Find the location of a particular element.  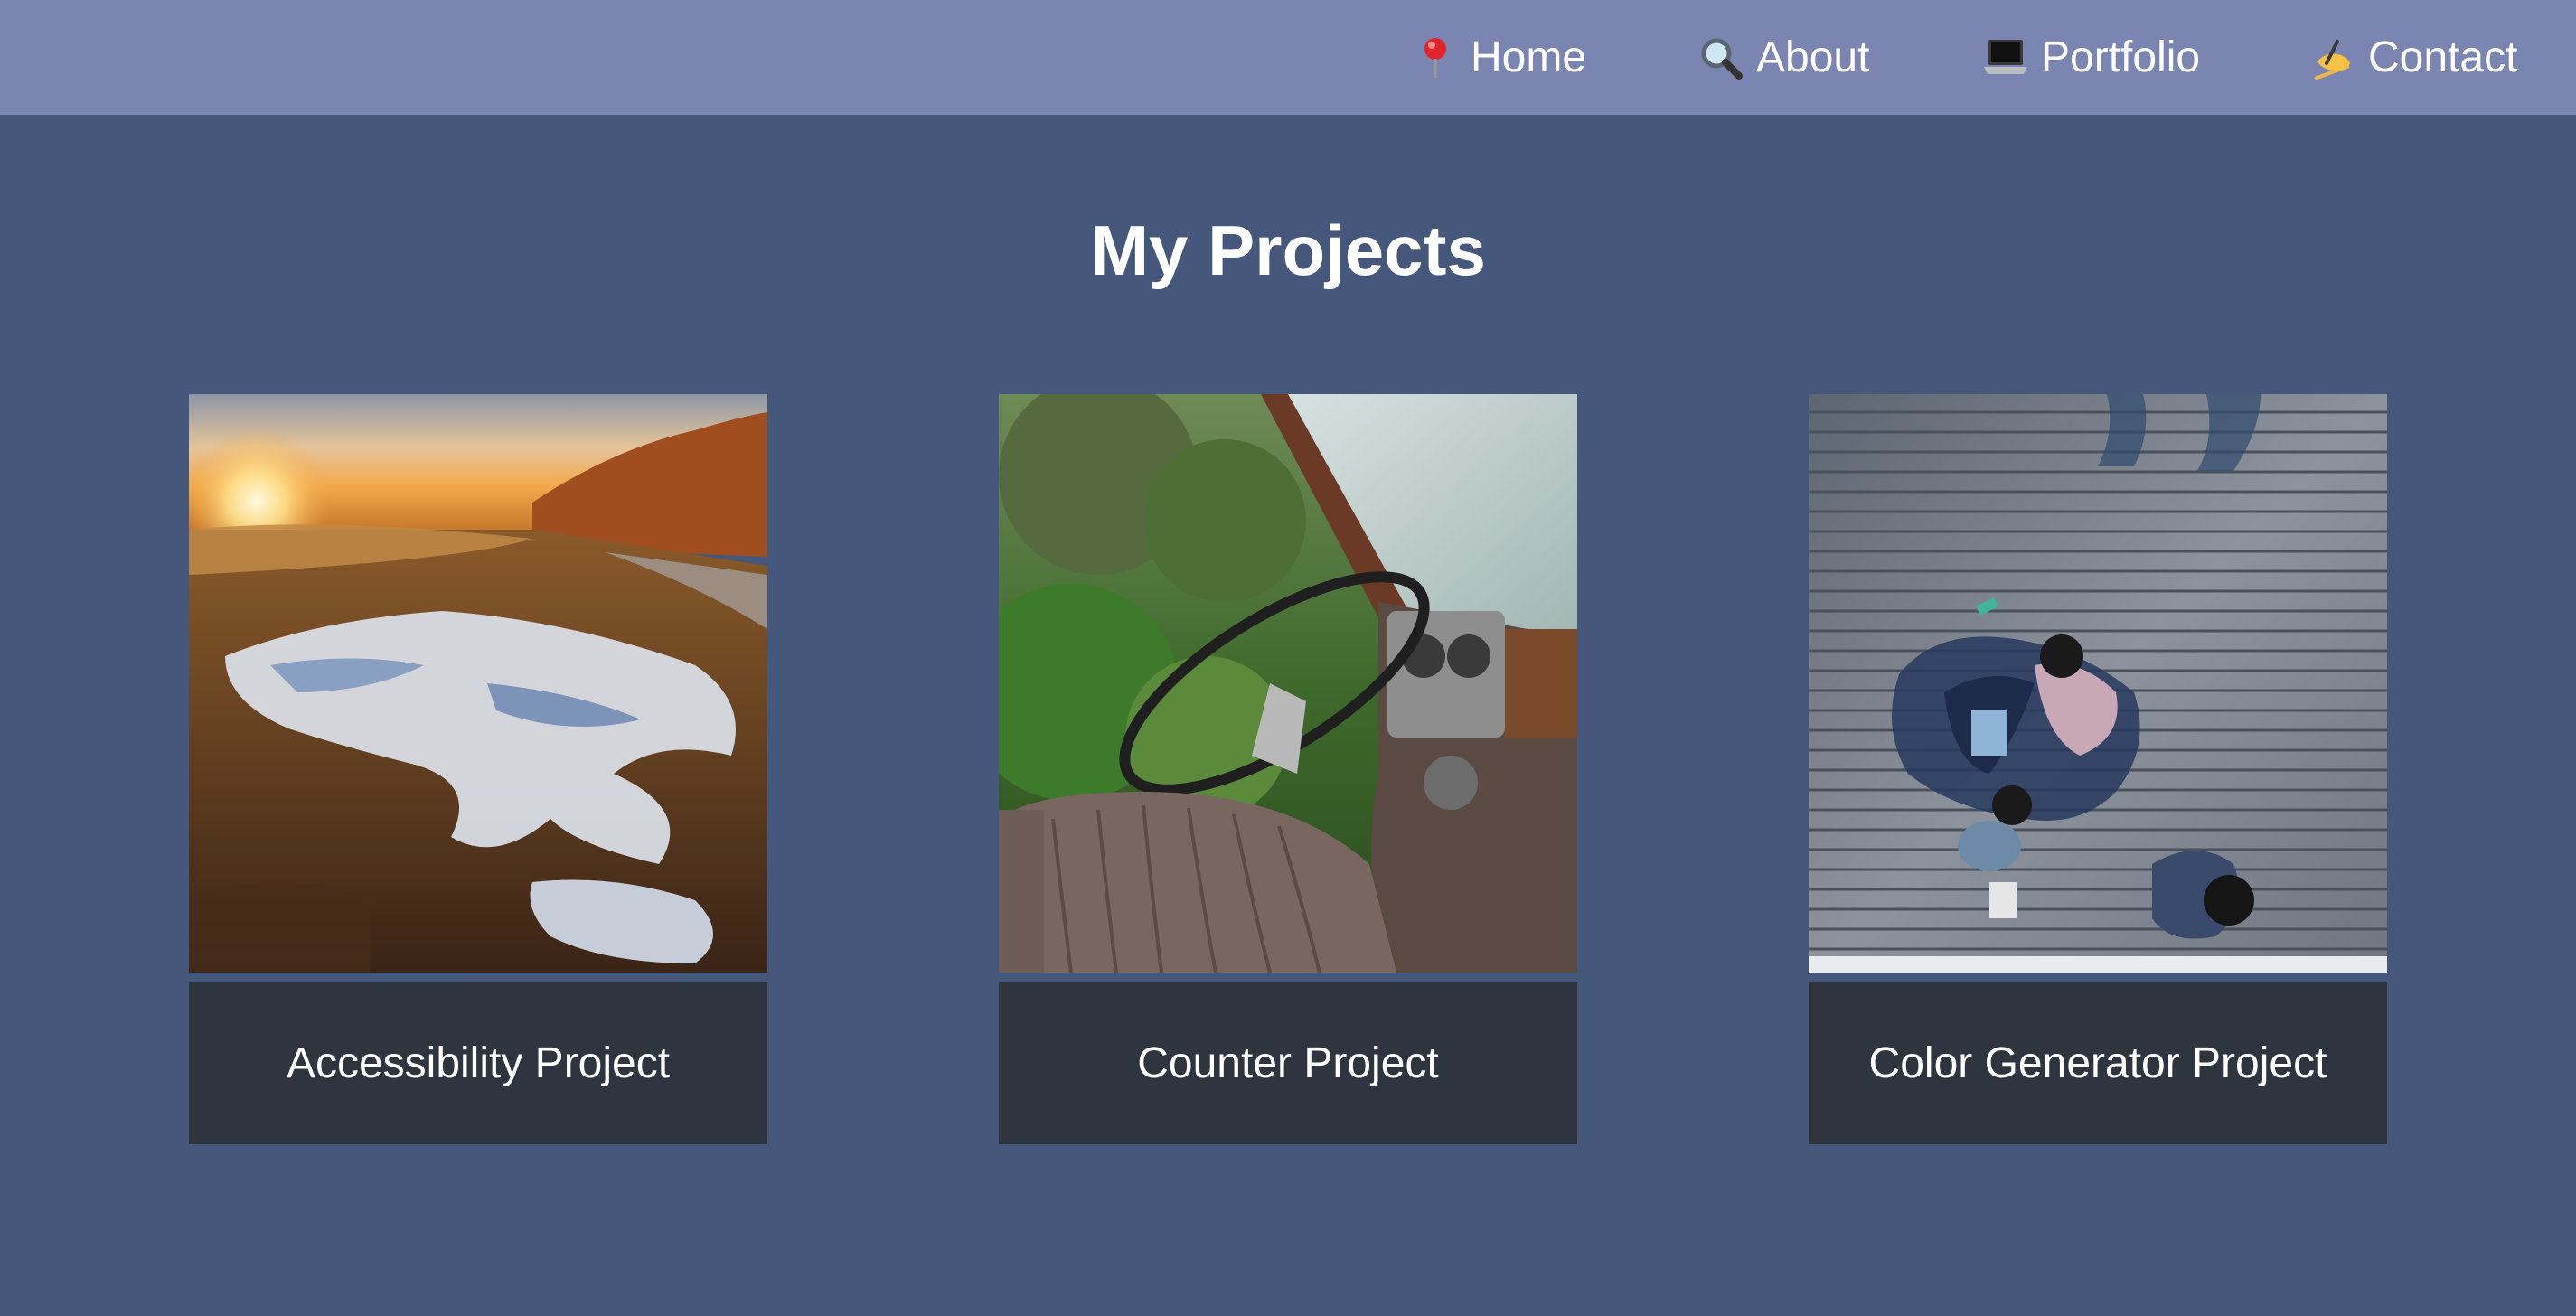

page-title: My Projects is located at coordinates (1288, 250).